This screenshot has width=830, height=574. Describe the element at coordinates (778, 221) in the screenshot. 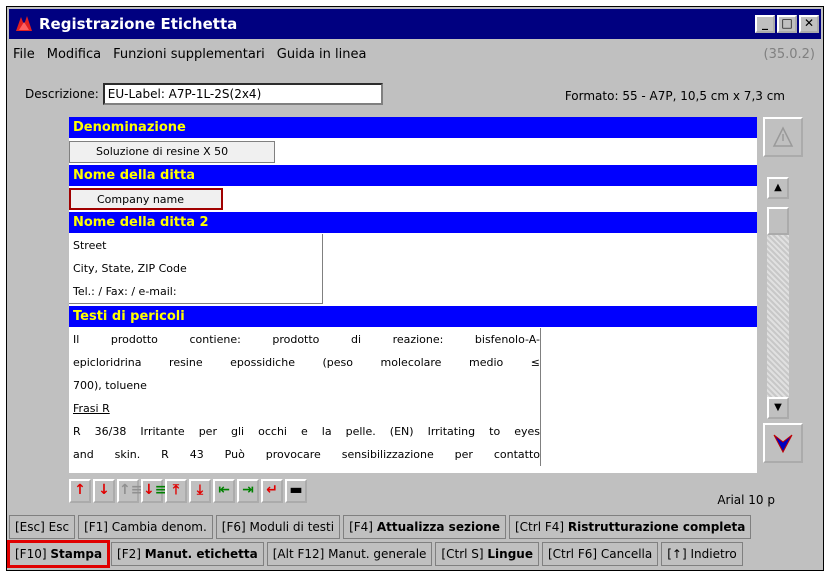

I see `scrollbar-thumb` at that location.